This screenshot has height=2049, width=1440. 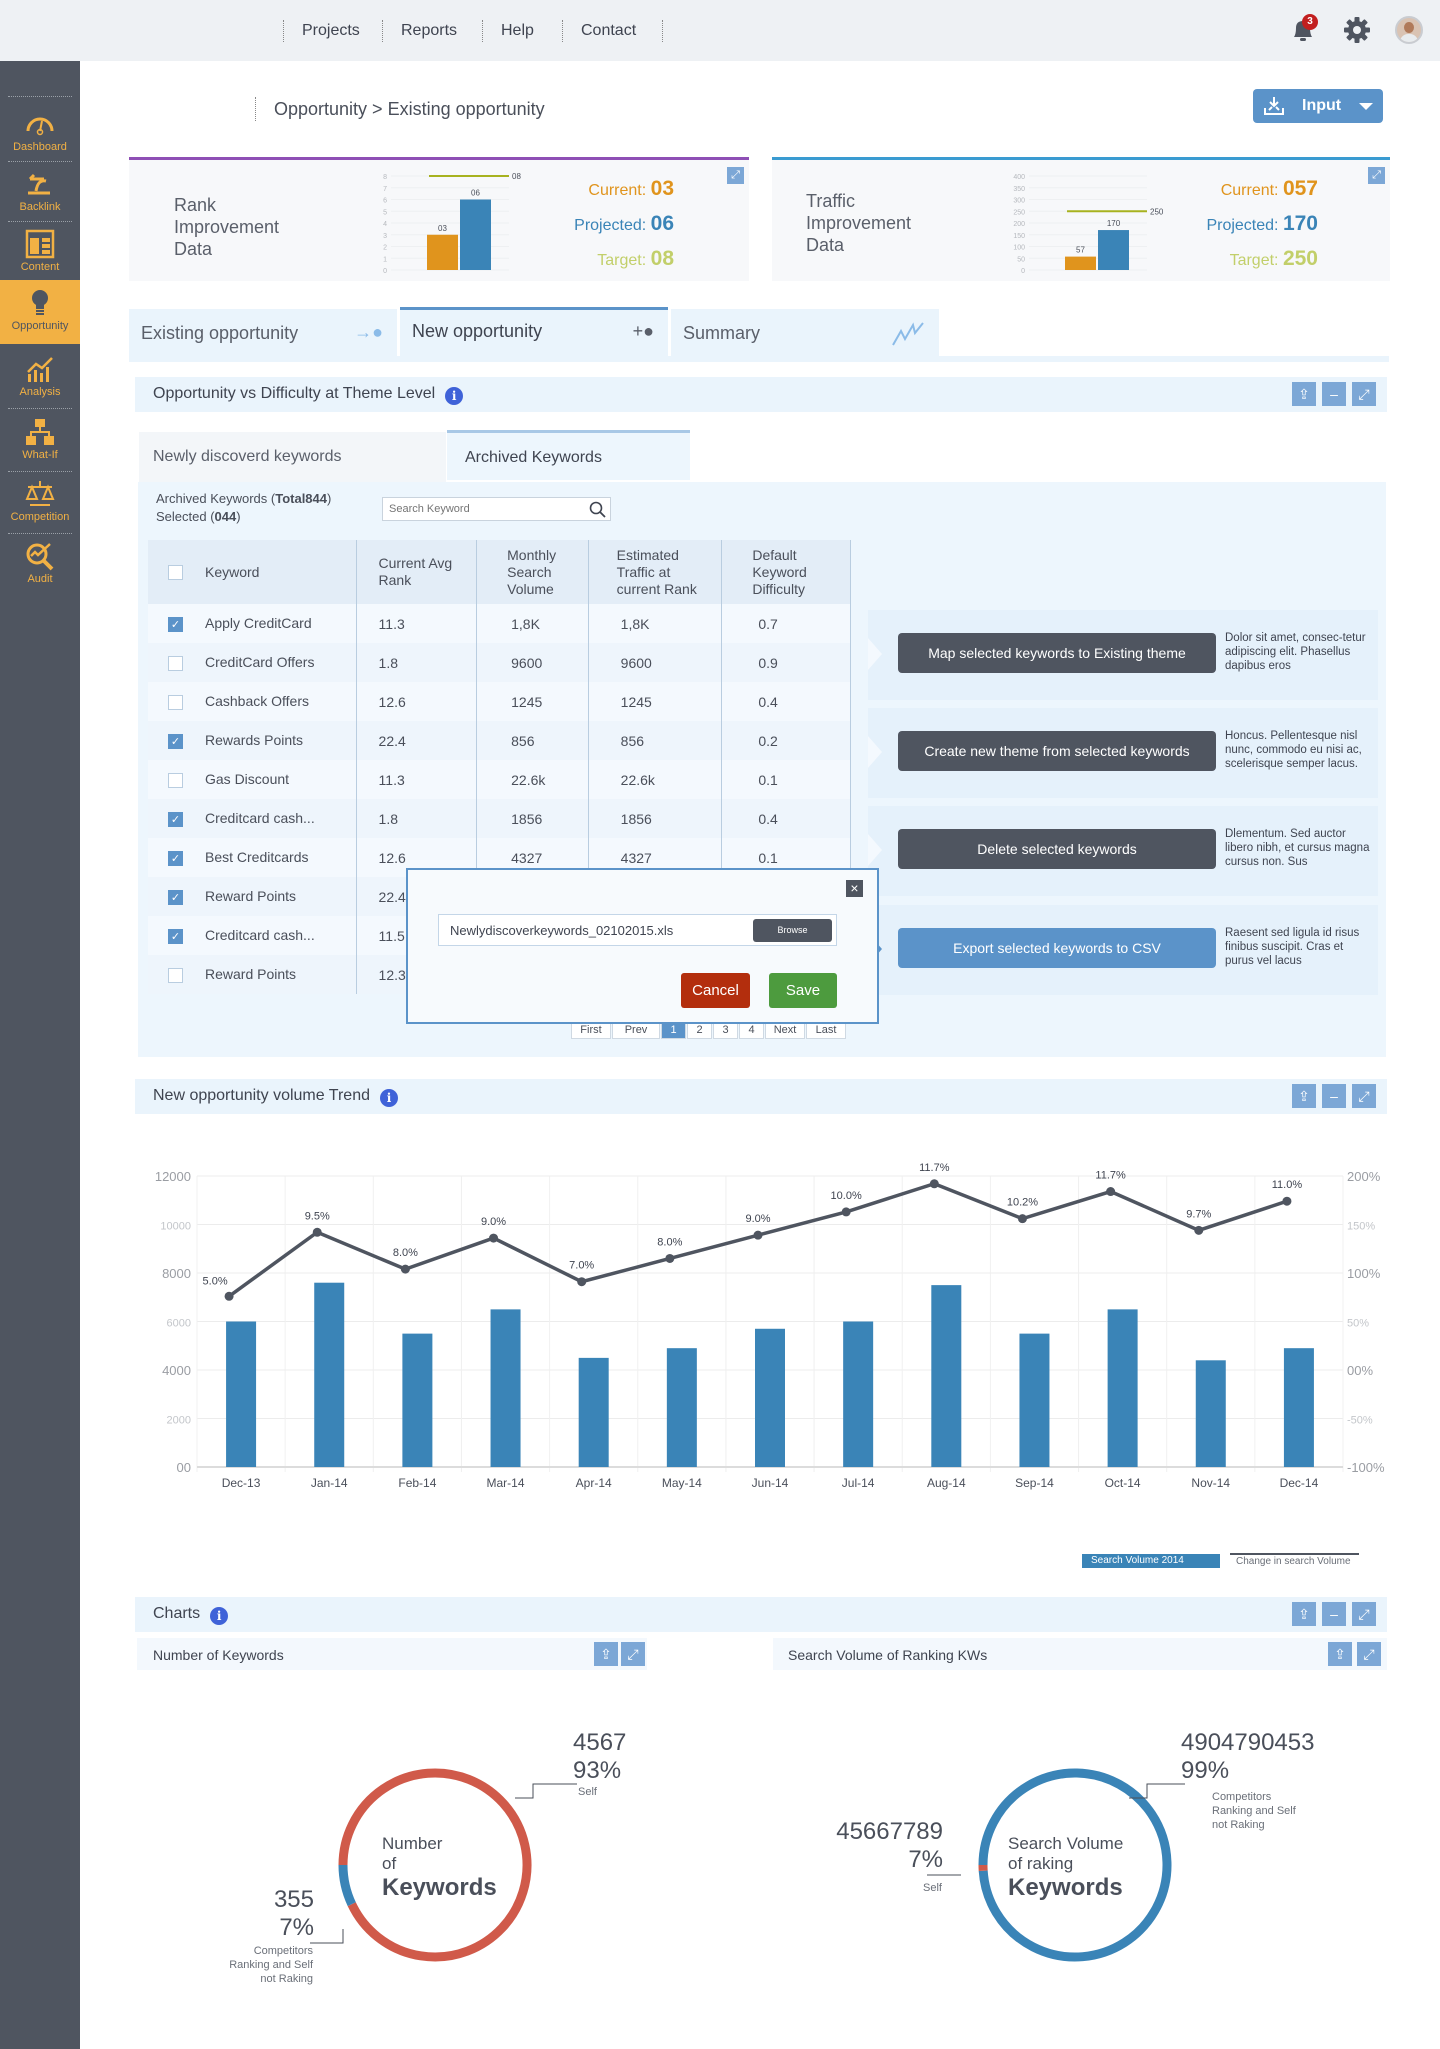 What do you see at coordinates (1019, 201) in the screenshot?
I see `y-tick-label: 300` at bounding box center [1019, 201].